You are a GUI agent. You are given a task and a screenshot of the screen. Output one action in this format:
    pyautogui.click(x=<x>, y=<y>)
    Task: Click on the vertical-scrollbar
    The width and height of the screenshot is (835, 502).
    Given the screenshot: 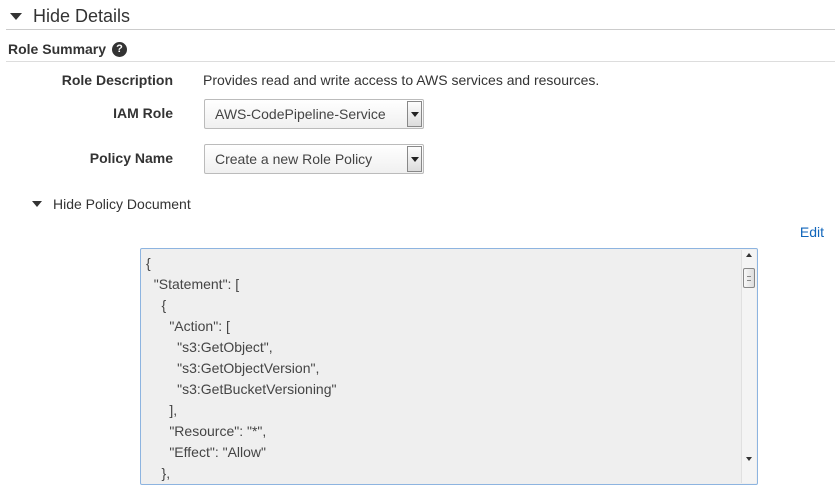 What is the action you would take?
    pyautogui.click(x=748, y=366)
    